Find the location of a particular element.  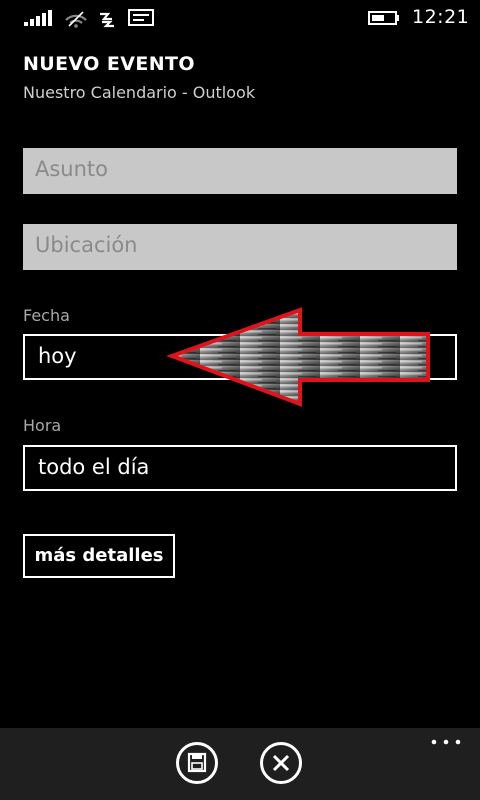

status-bar: 12:21 is located at coordinates (240, 17).